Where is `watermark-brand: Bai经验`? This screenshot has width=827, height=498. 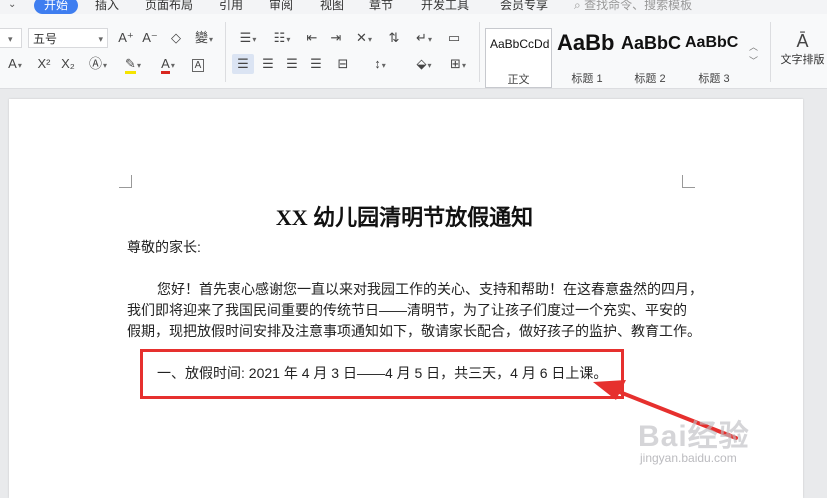 watermark-brand: Bai经验 is located at coordinates (694, 436).